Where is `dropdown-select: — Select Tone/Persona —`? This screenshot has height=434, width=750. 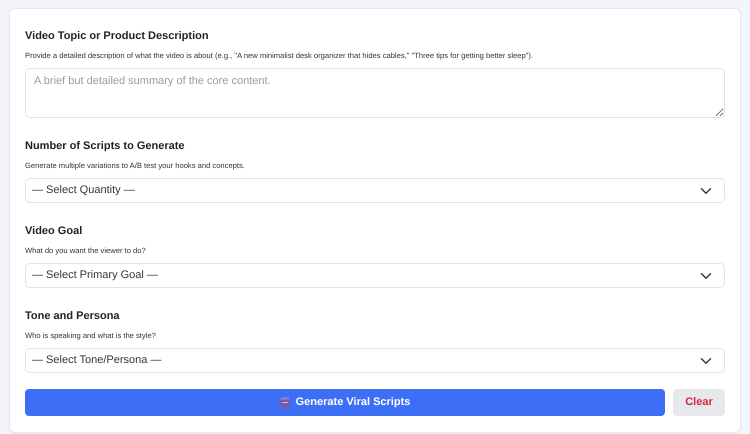 dropdown-select: — Select Tone/Persona — is located at coordinates (375, 360).